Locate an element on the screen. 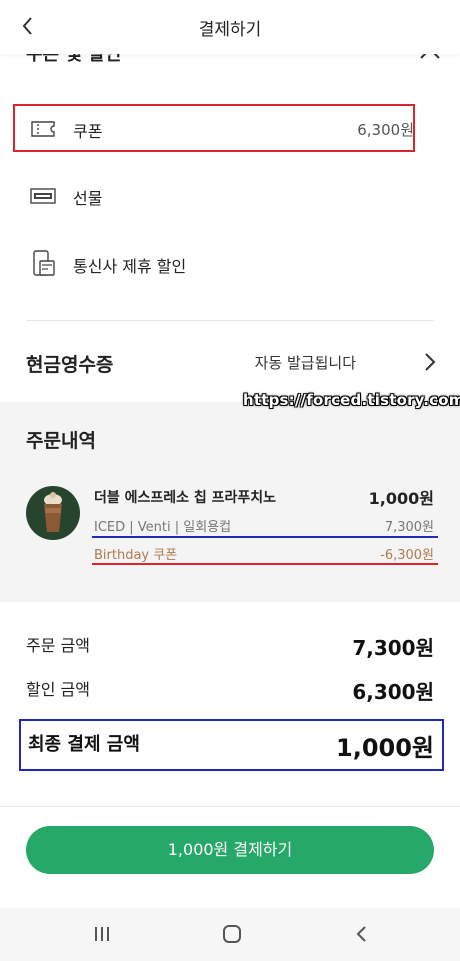 The image size is (460, 961). phone-cards-icon is located at coordinates (44, 263).